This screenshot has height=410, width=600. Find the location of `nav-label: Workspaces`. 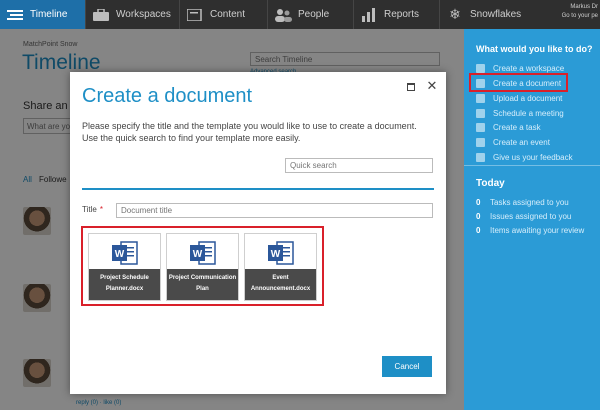

nav-label: Workspaces is located at coordinates (143, 14).